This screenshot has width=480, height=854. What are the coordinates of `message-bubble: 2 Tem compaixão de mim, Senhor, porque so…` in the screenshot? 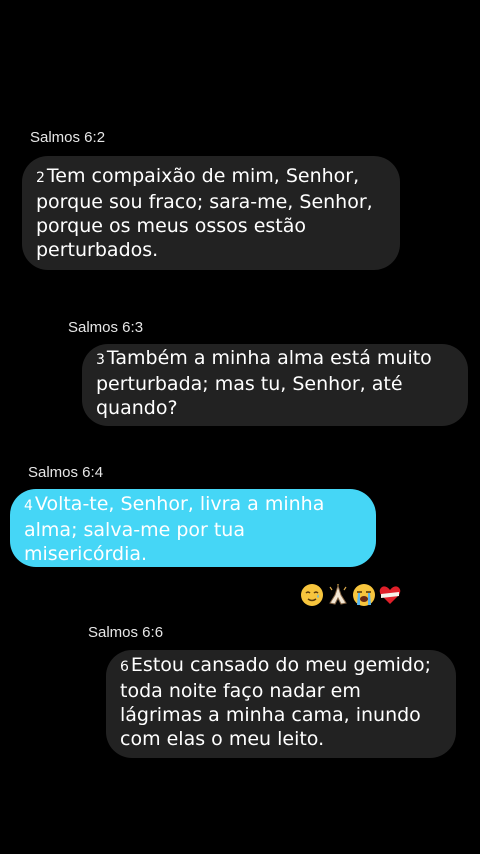 It's located at (211, 213).